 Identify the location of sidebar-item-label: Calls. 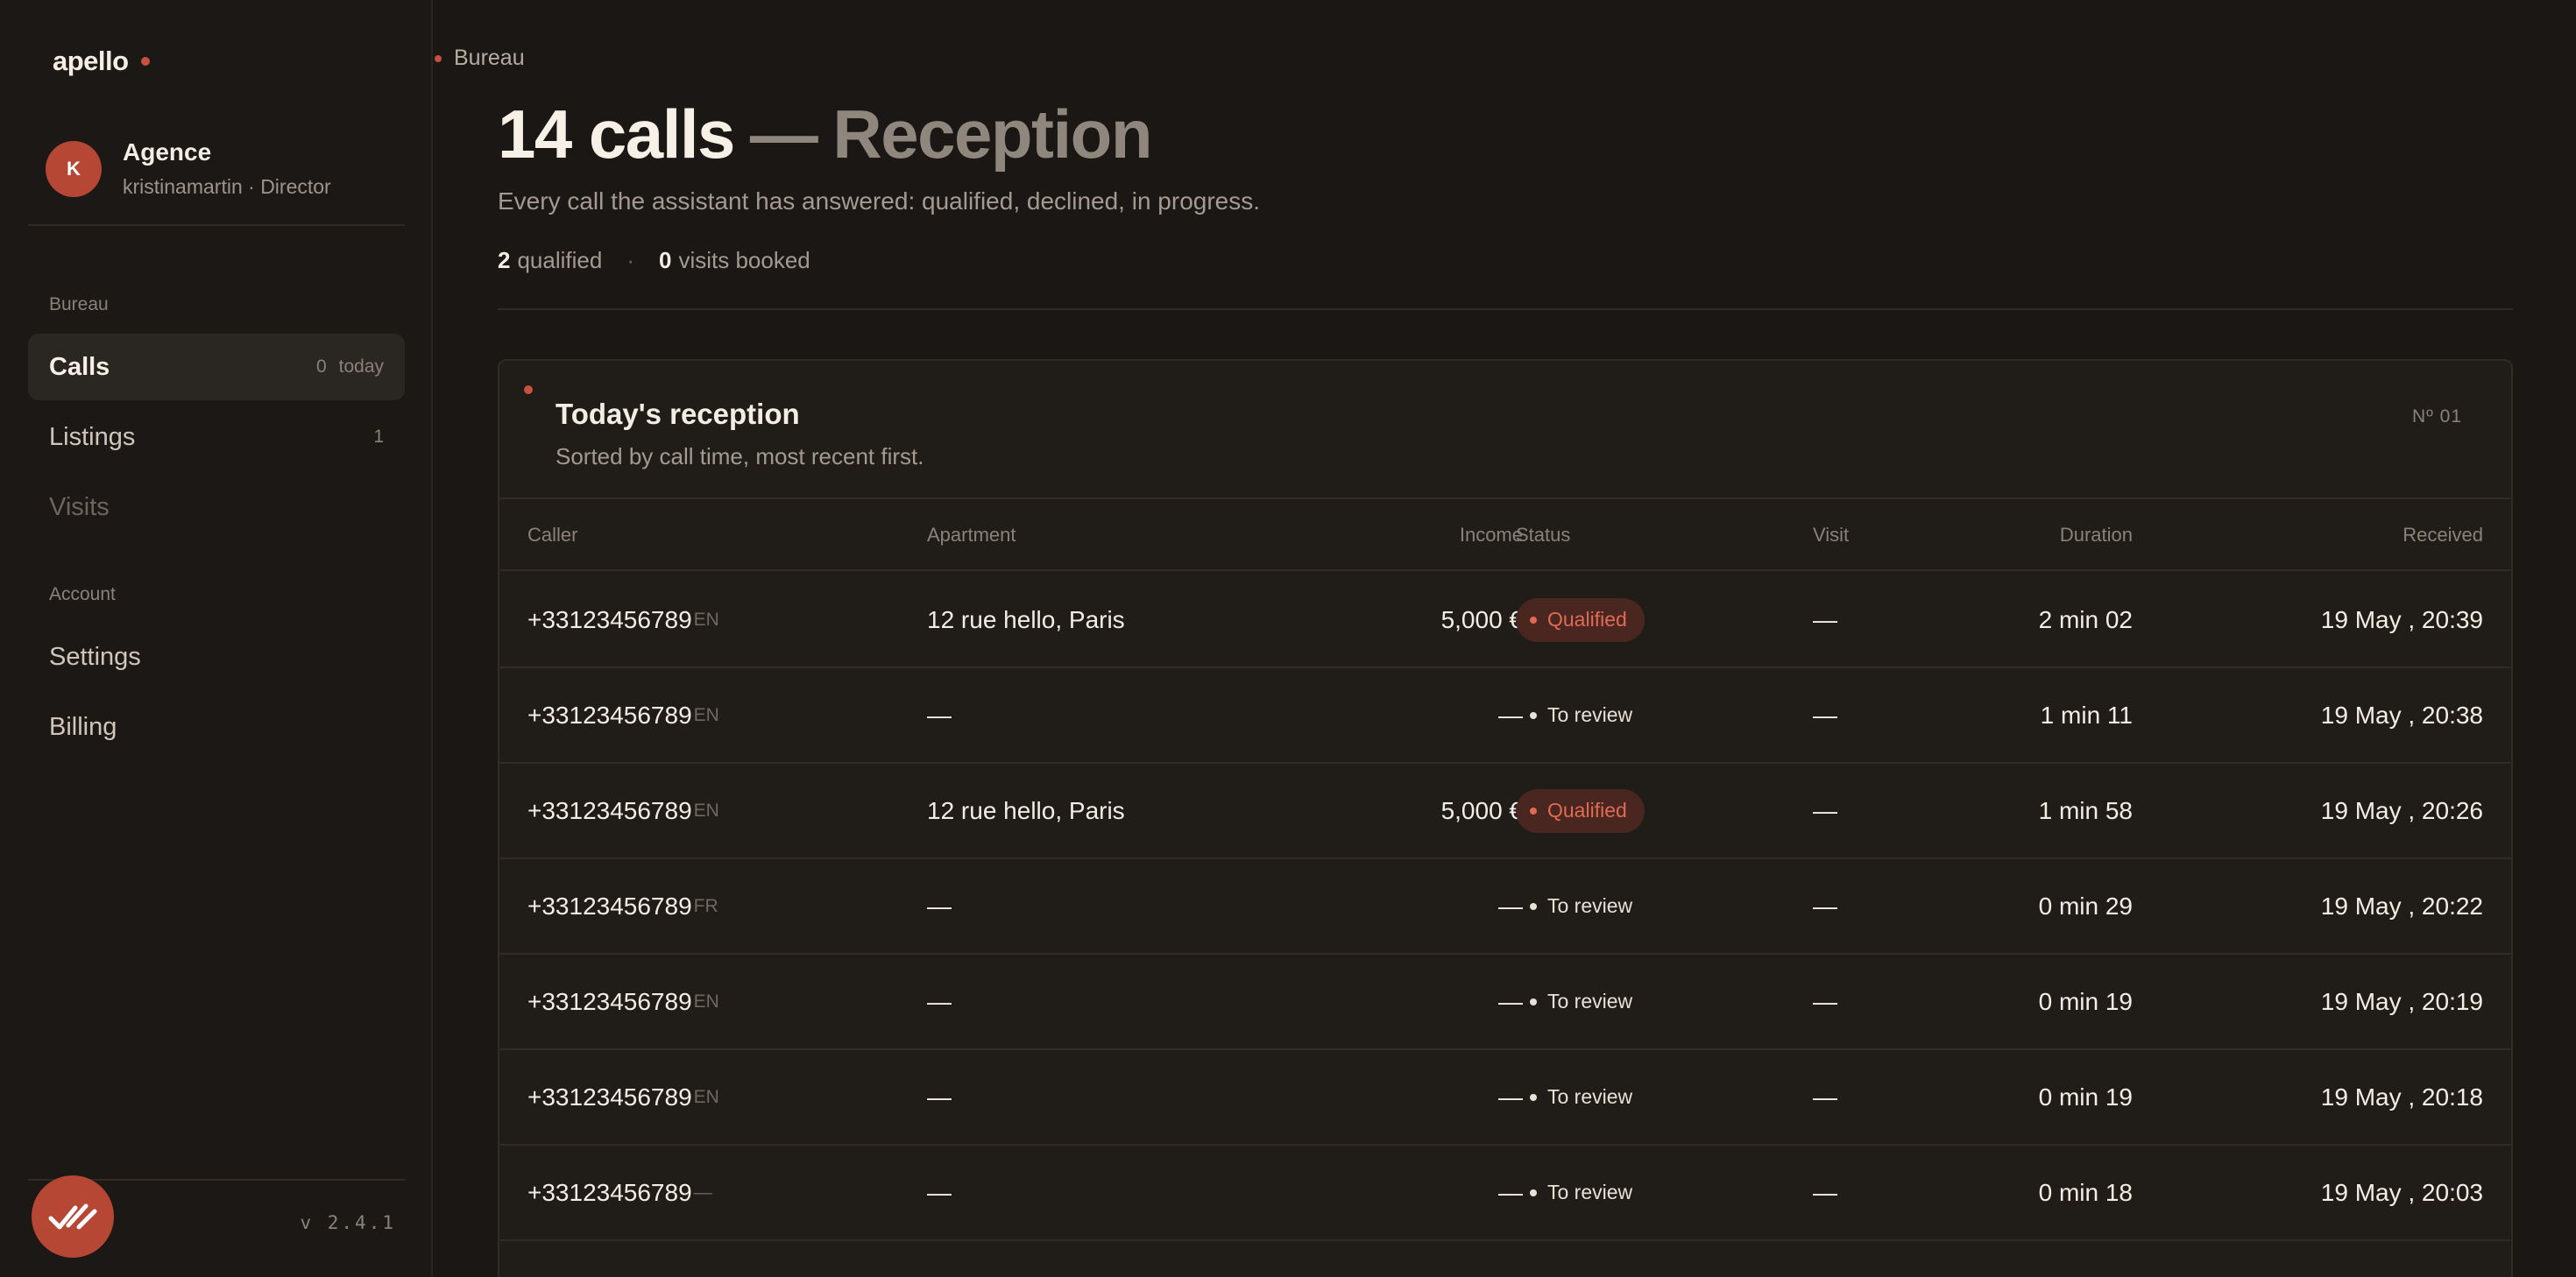
(79, 366).